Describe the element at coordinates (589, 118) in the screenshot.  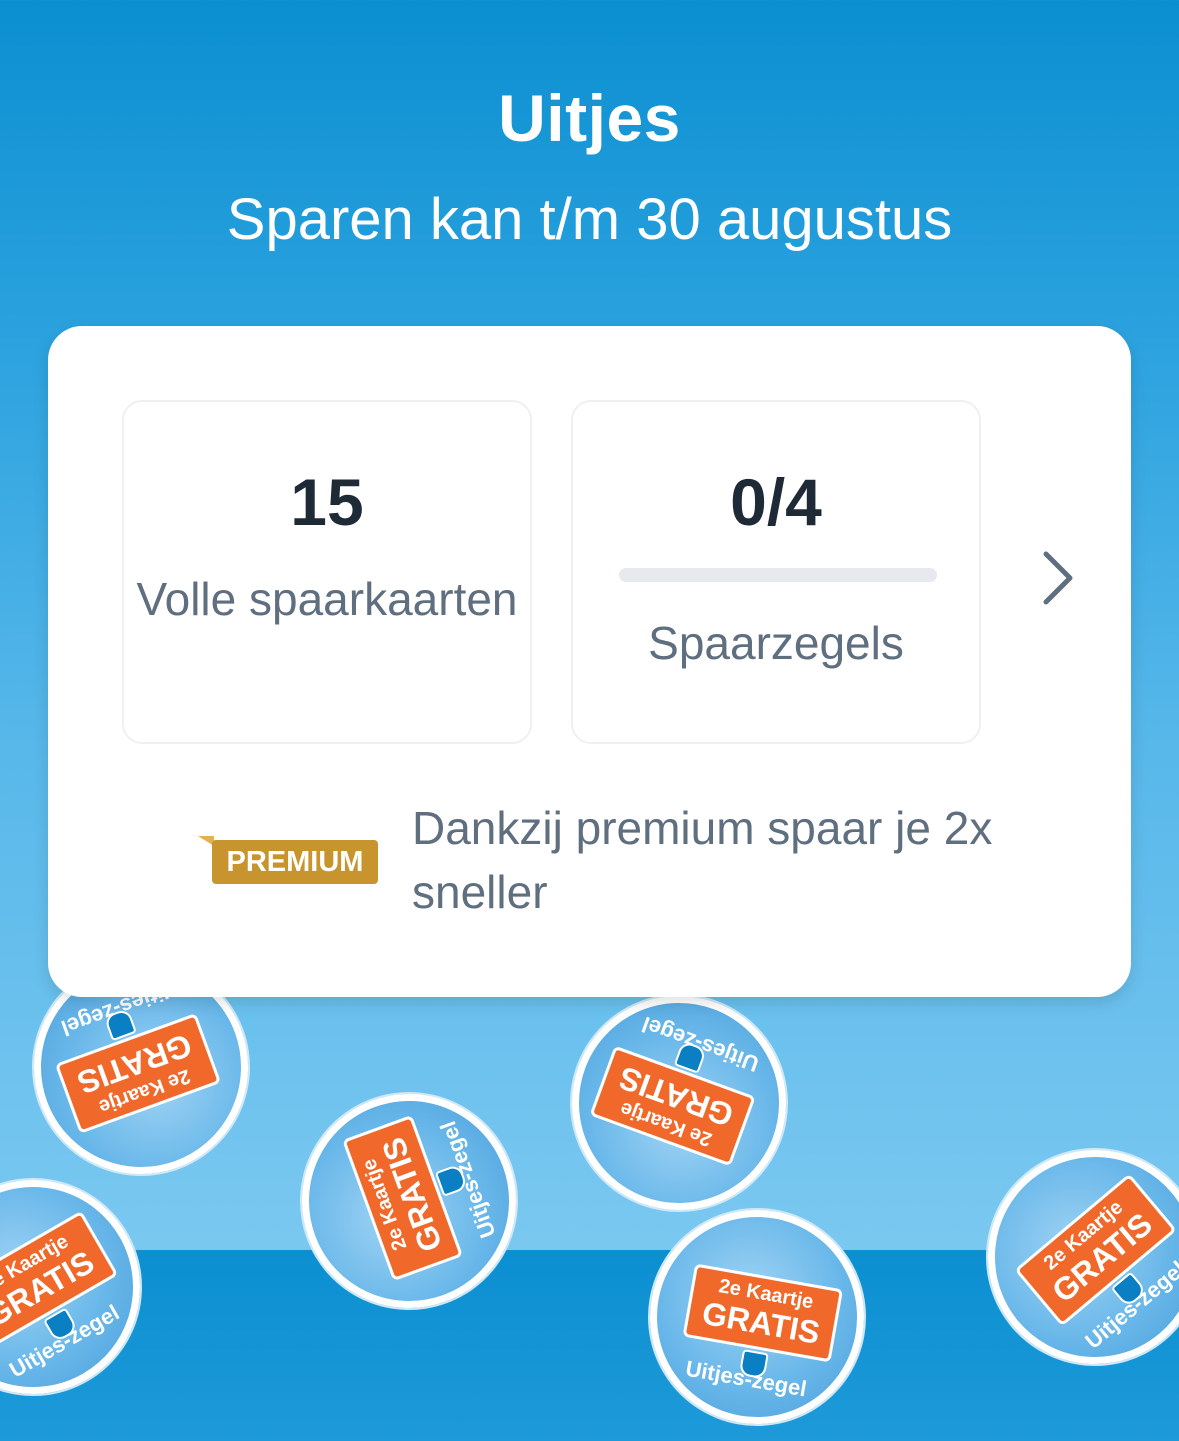
I see `page-title: Uitjes` at that location.